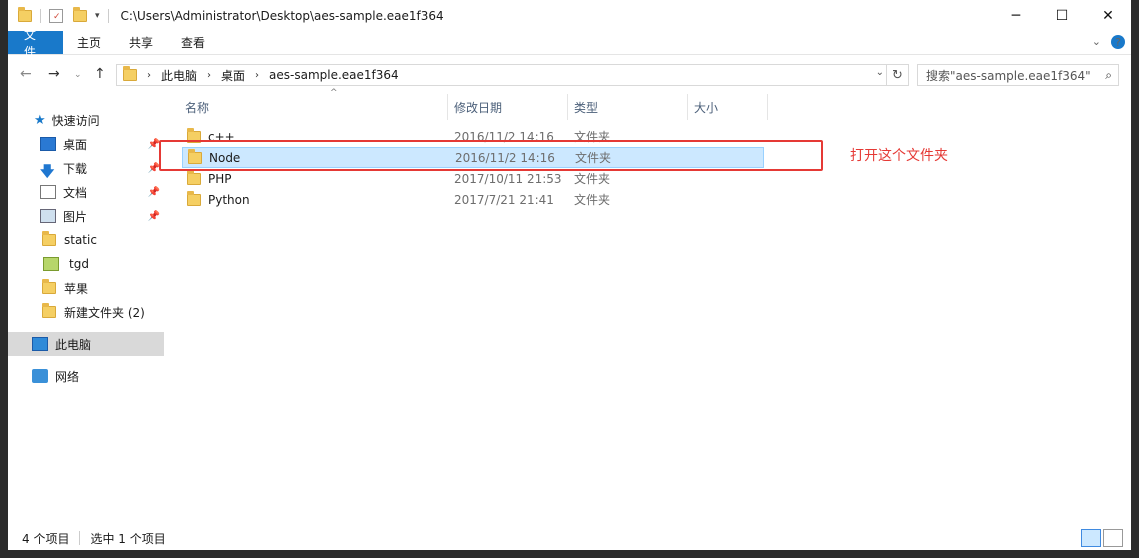 This screenshot has height=558, width=1139. I want to click on nav-network: 网络, so click(86, 376).